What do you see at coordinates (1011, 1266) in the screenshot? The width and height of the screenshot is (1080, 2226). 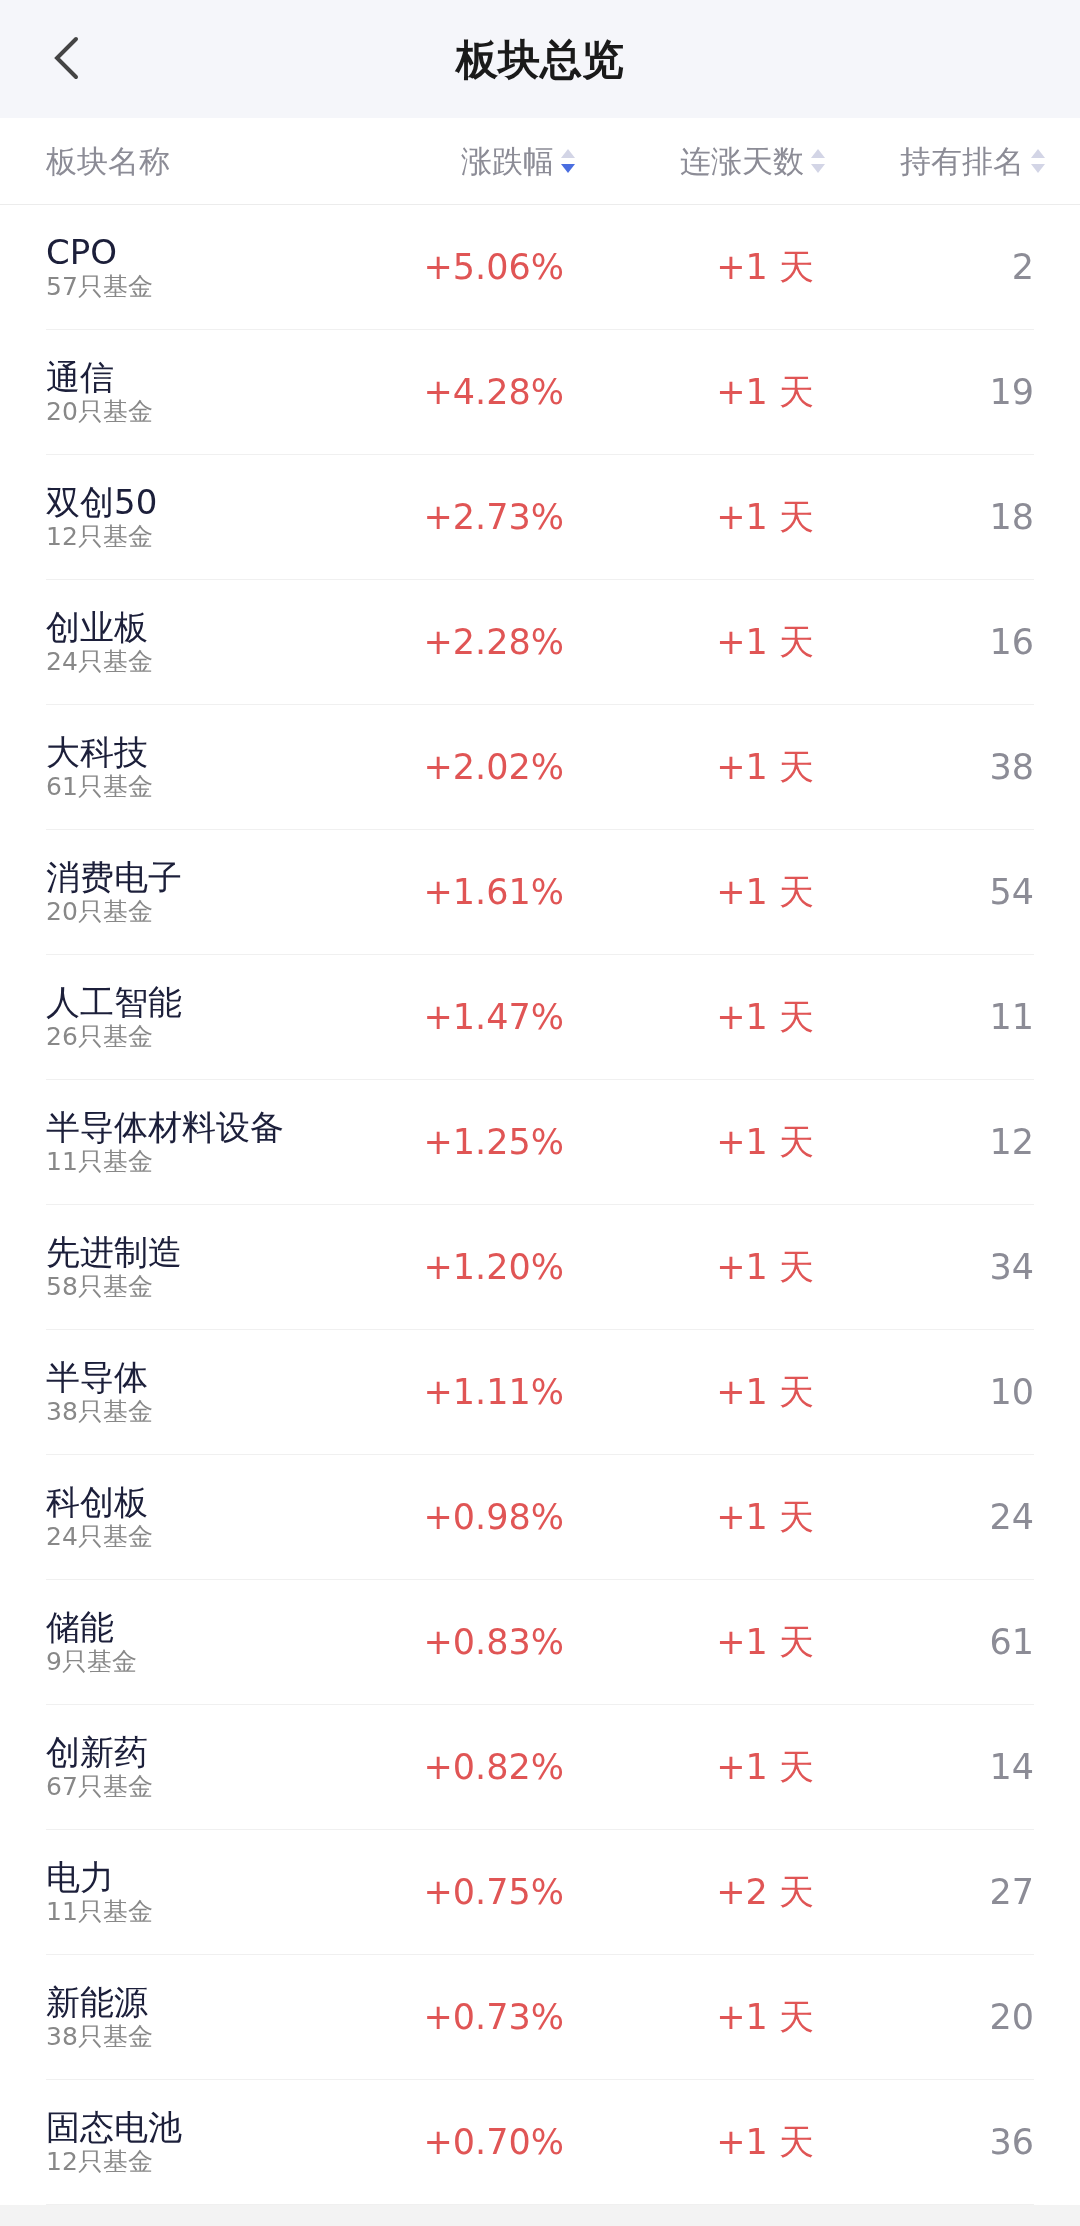 I see `holding-rank: 34` at bounding box center [1011, 1266].